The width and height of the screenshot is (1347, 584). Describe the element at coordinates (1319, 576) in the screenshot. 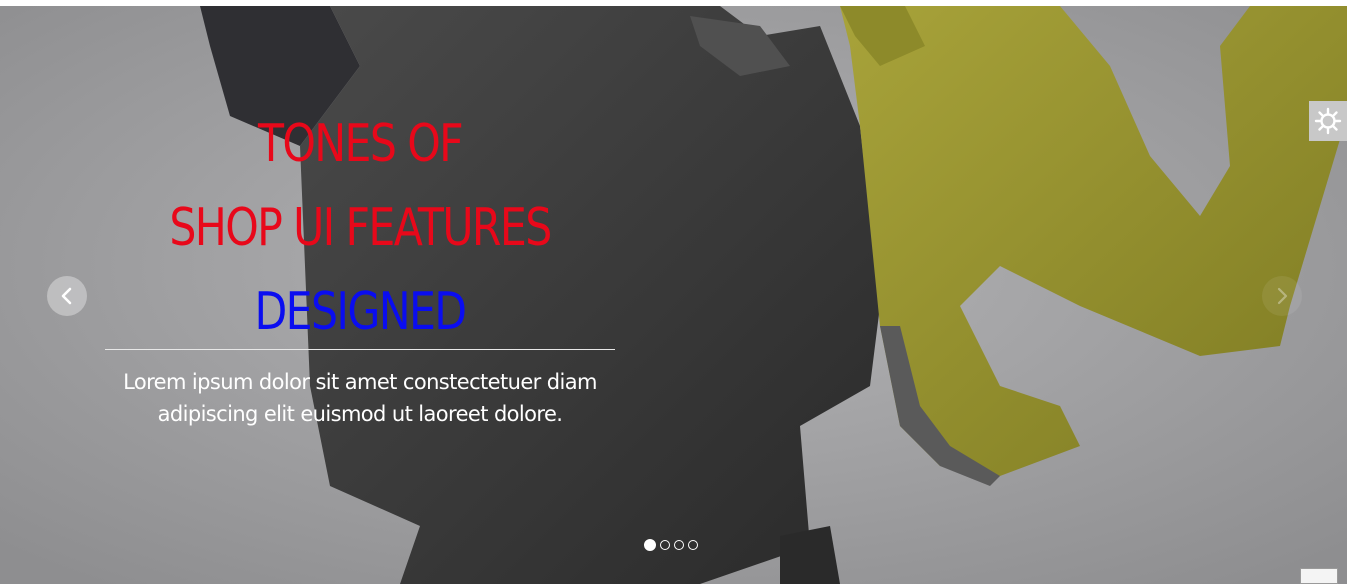

I see `corner-widget` at that location.